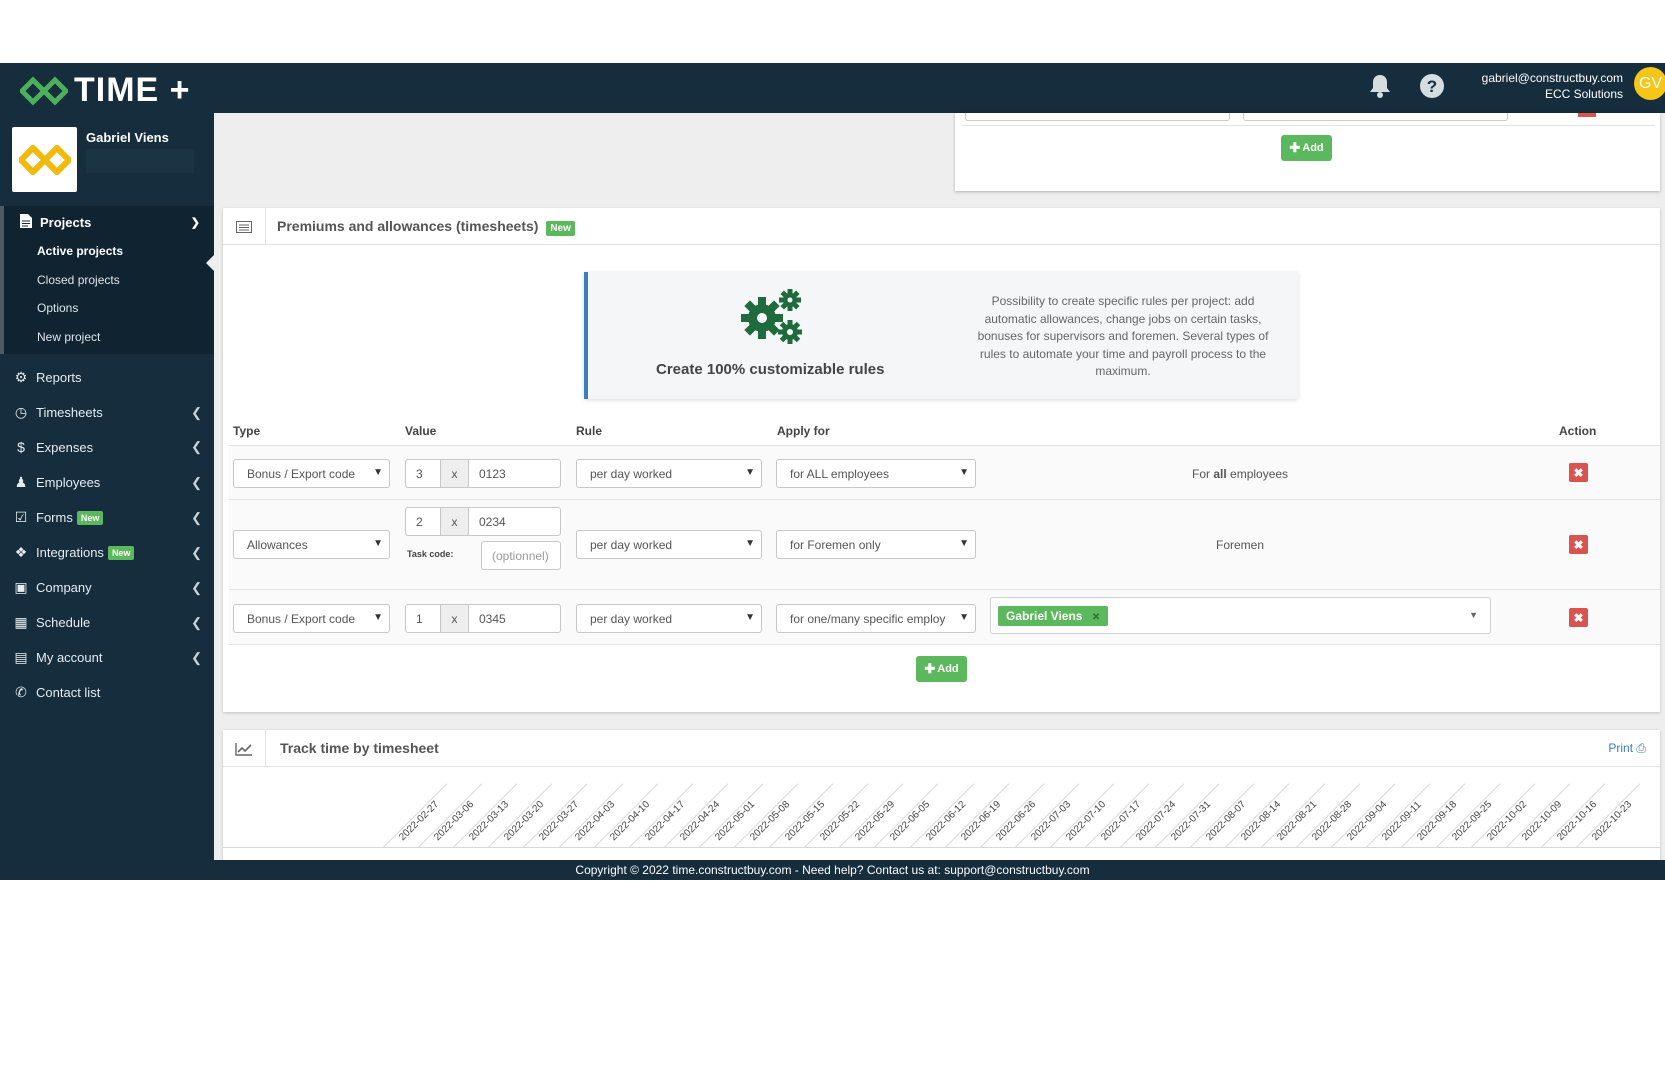  I want to click on sidebar-subitem-options: Options, so click(57, 308).